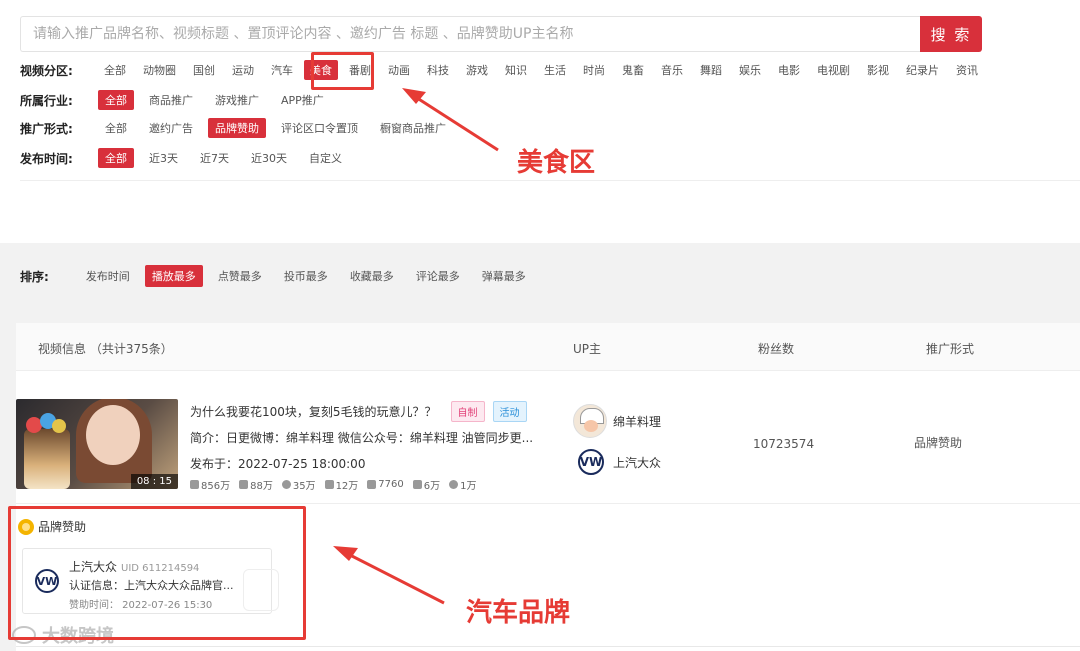 The width and height of the screenshot is (1080, 651). Describe the element at coordinates (450, 120) in the screenshot. I see `arrow-food` at that location.